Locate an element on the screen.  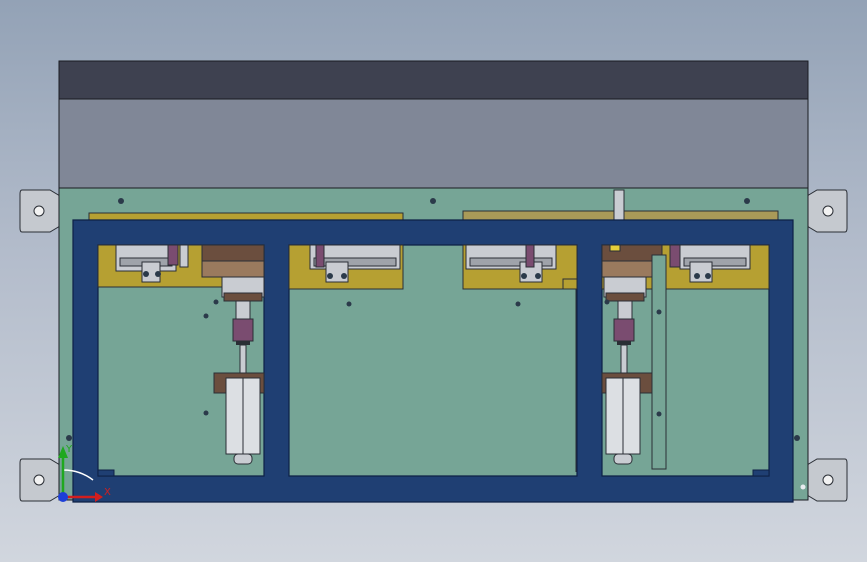
axis-x-label: X is located at coordinates (107, 492).